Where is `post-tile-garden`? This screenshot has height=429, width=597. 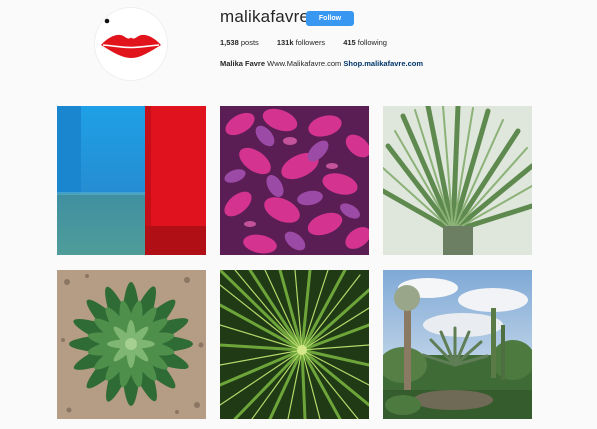
post-tile-garden is located at coordinates (457, 344).